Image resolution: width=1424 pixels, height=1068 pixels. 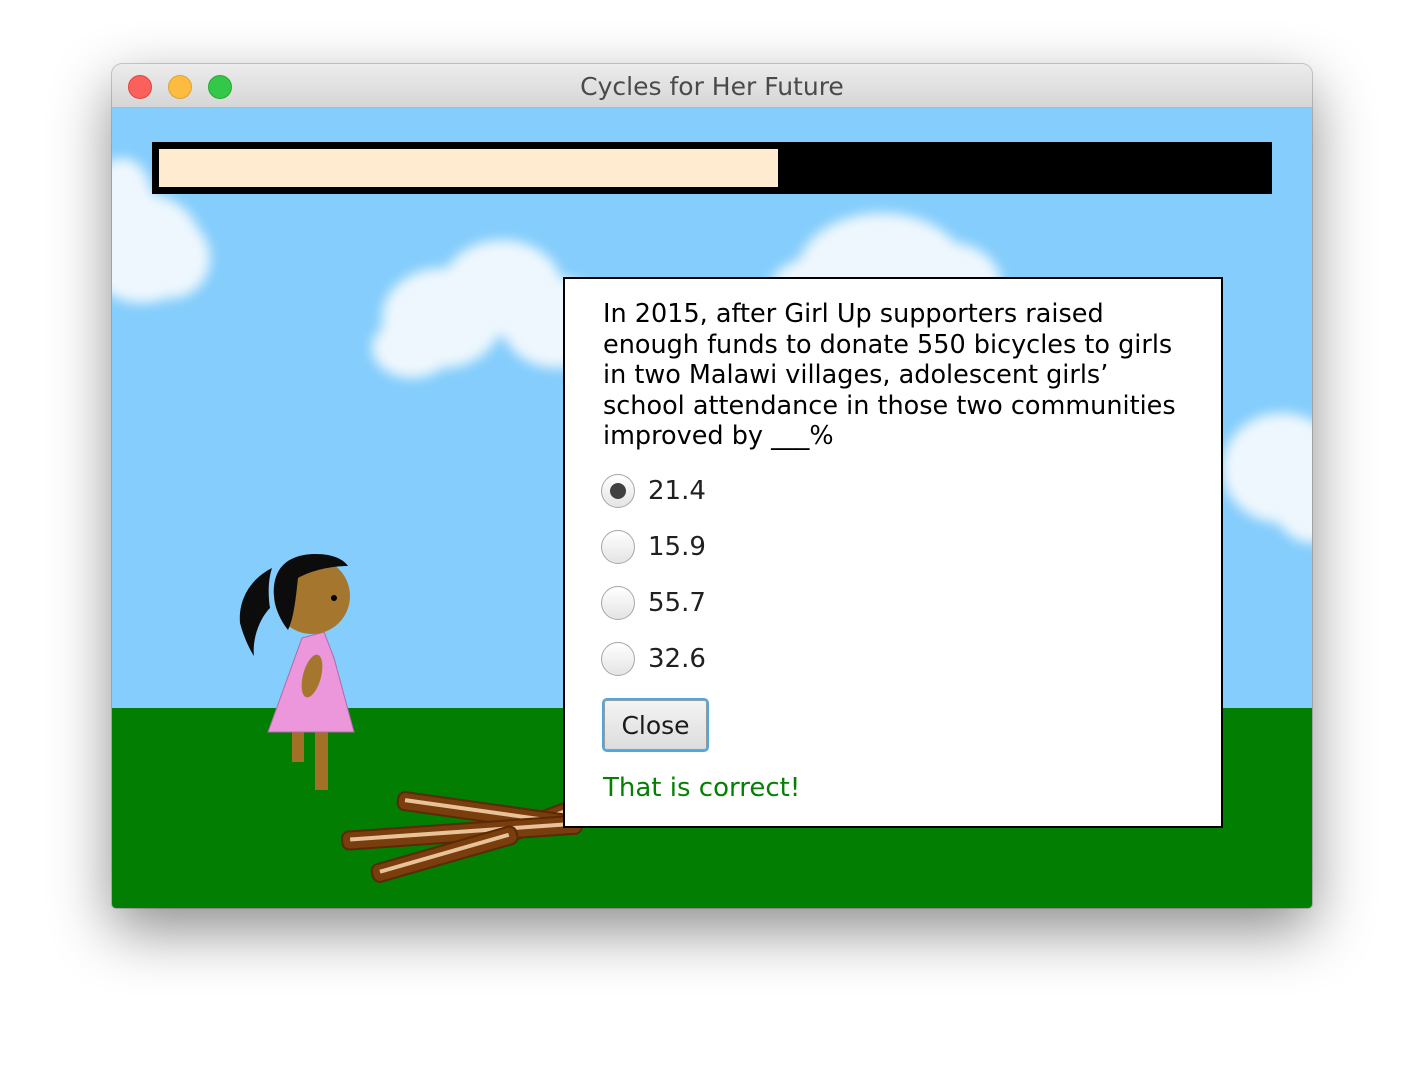 I want to click on window-title: Cycles for Her Future, so click(x=712, y=86).